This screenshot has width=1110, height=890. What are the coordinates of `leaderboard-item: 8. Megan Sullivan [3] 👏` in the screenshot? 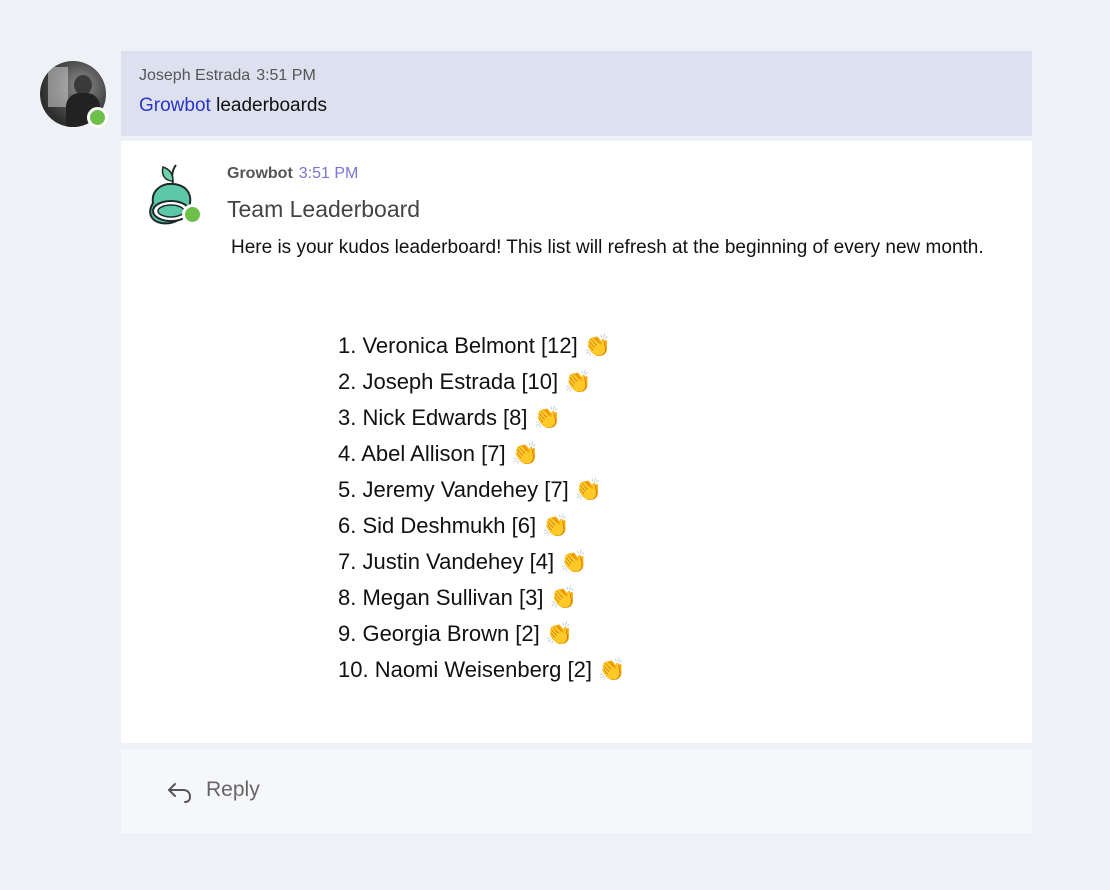 It's located at (481, 598).